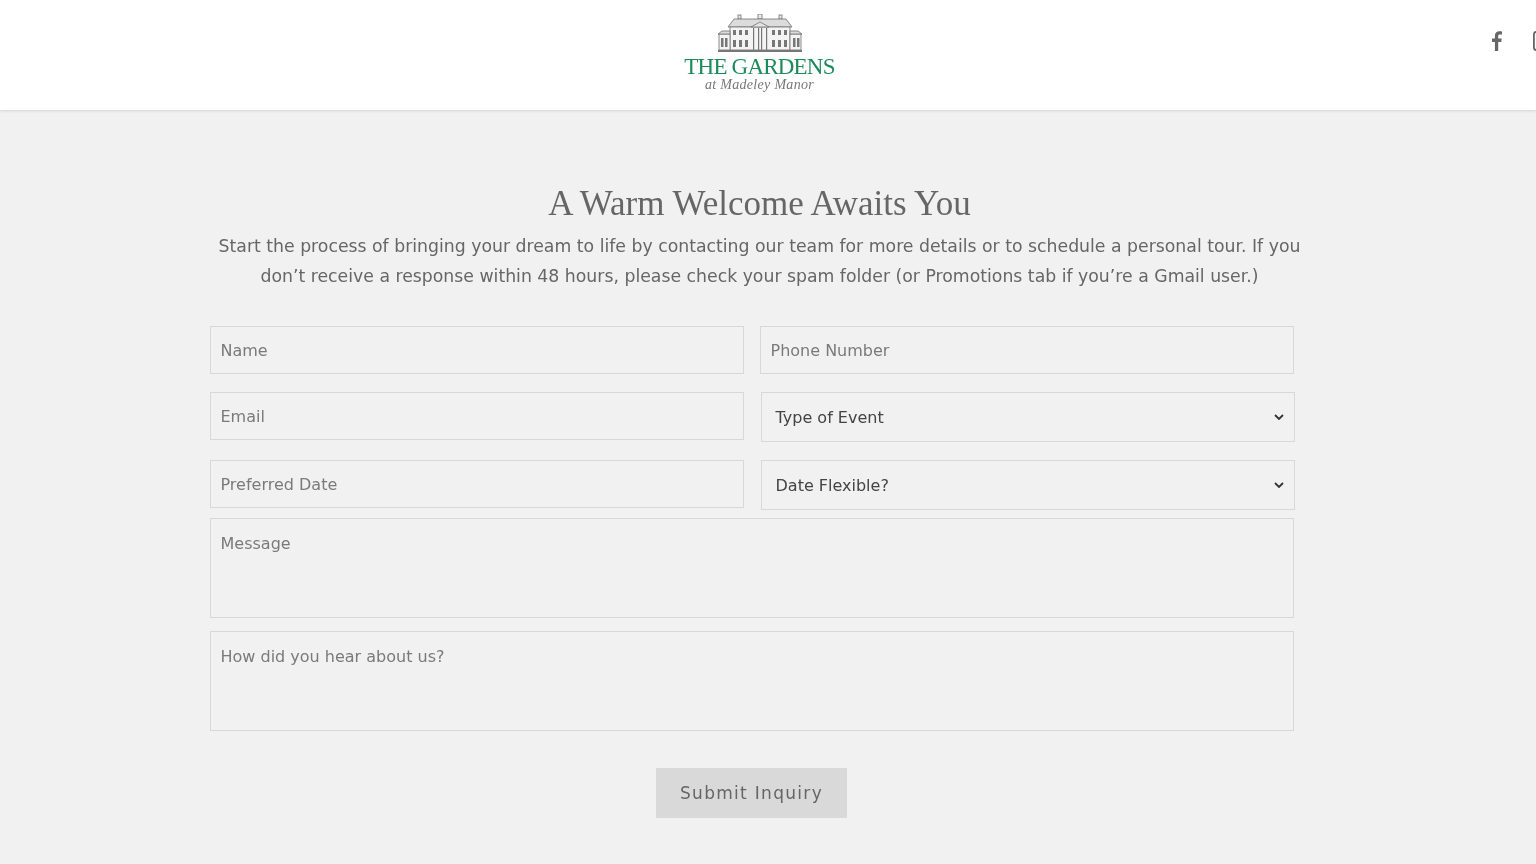  I want to click on building-icon, so click(759, 33).